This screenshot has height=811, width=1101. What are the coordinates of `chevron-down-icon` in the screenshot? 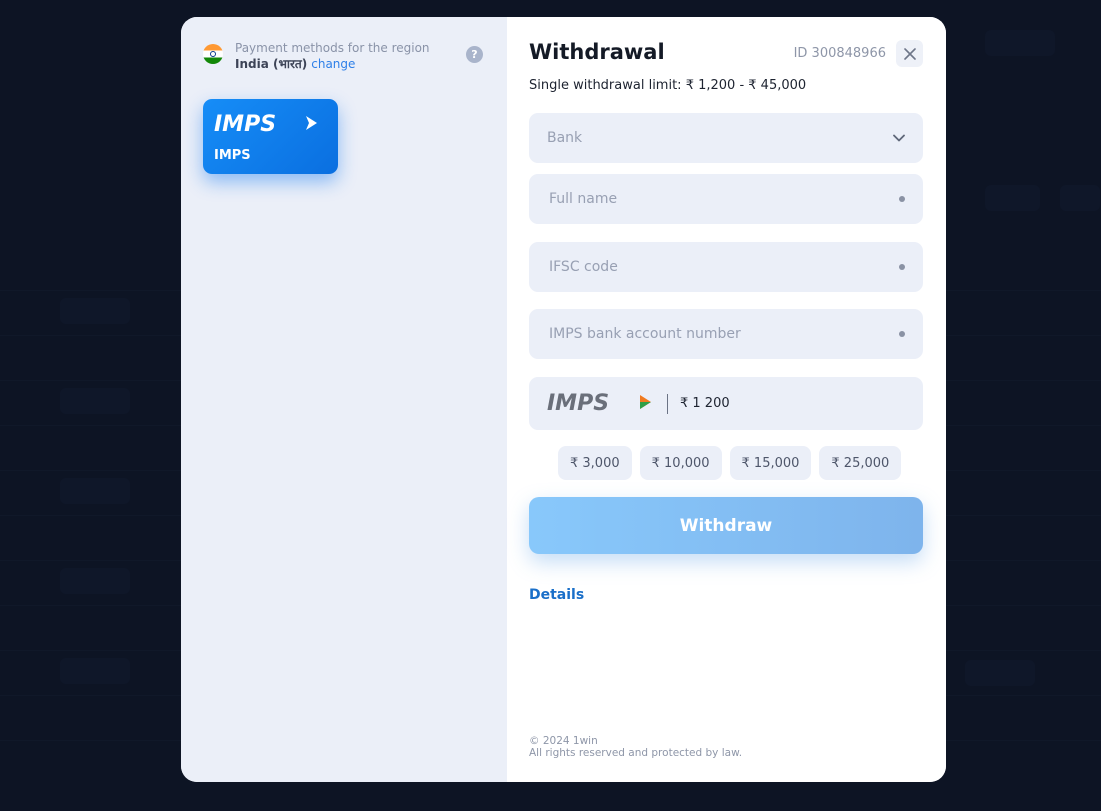 It's located at (899, 138).